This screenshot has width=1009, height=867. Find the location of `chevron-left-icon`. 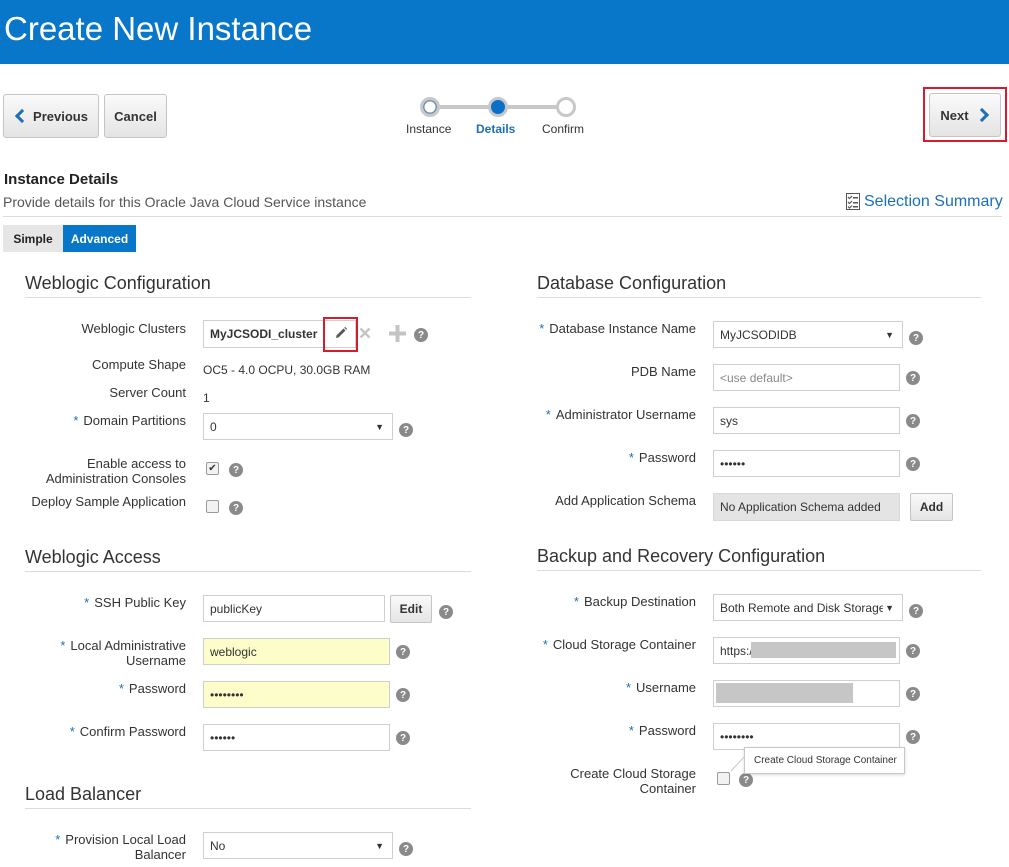

chevron-left-icon is located at coordinates (22, 116).